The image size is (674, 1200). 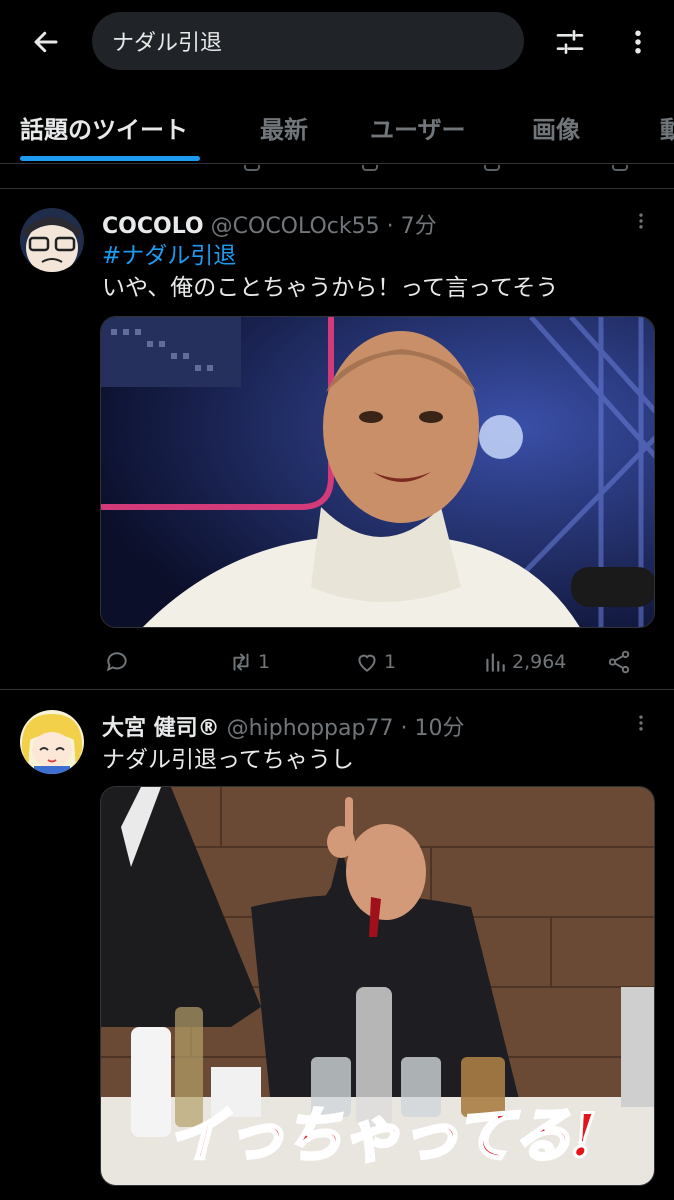 I want to click on reply-button, so click(x=119, y=662).